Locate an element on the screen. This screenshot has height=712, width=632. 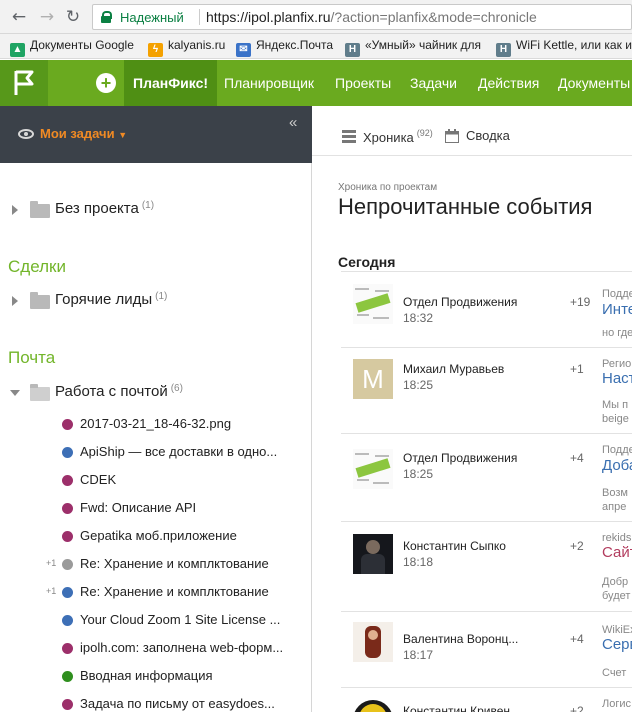
collapse-arrow-icon is located at coordinates (15, 393).